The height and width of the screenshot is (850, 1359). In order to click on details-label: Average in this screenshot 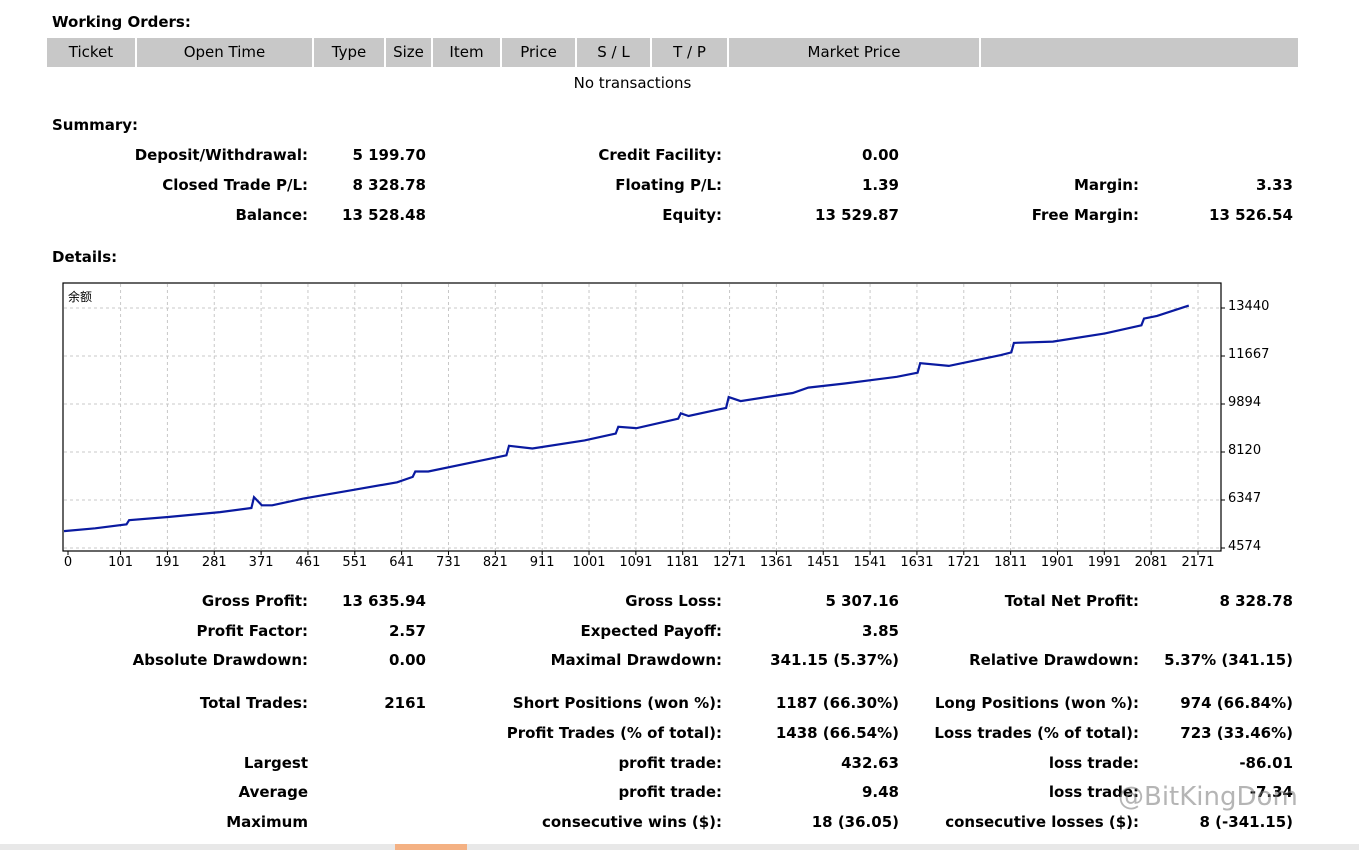, I will do `click(273, 792)`.